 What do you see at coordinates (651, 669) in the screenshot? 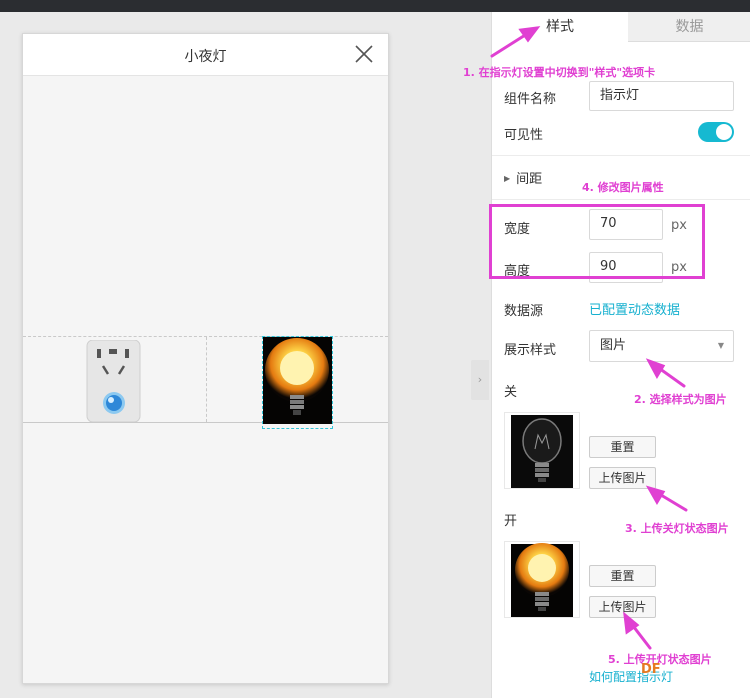
I see `watermark-logo: DF` at bounding box center [651, 669].